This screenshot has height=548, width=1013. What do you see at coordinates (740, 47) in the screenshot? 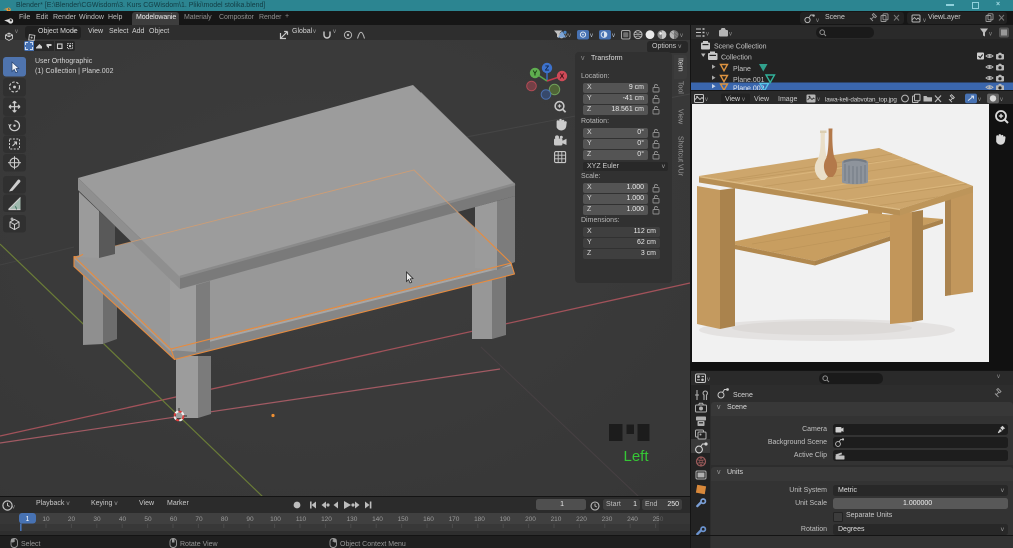
I see `svg-text: Scene Collection` at bounding box center [740, 47].